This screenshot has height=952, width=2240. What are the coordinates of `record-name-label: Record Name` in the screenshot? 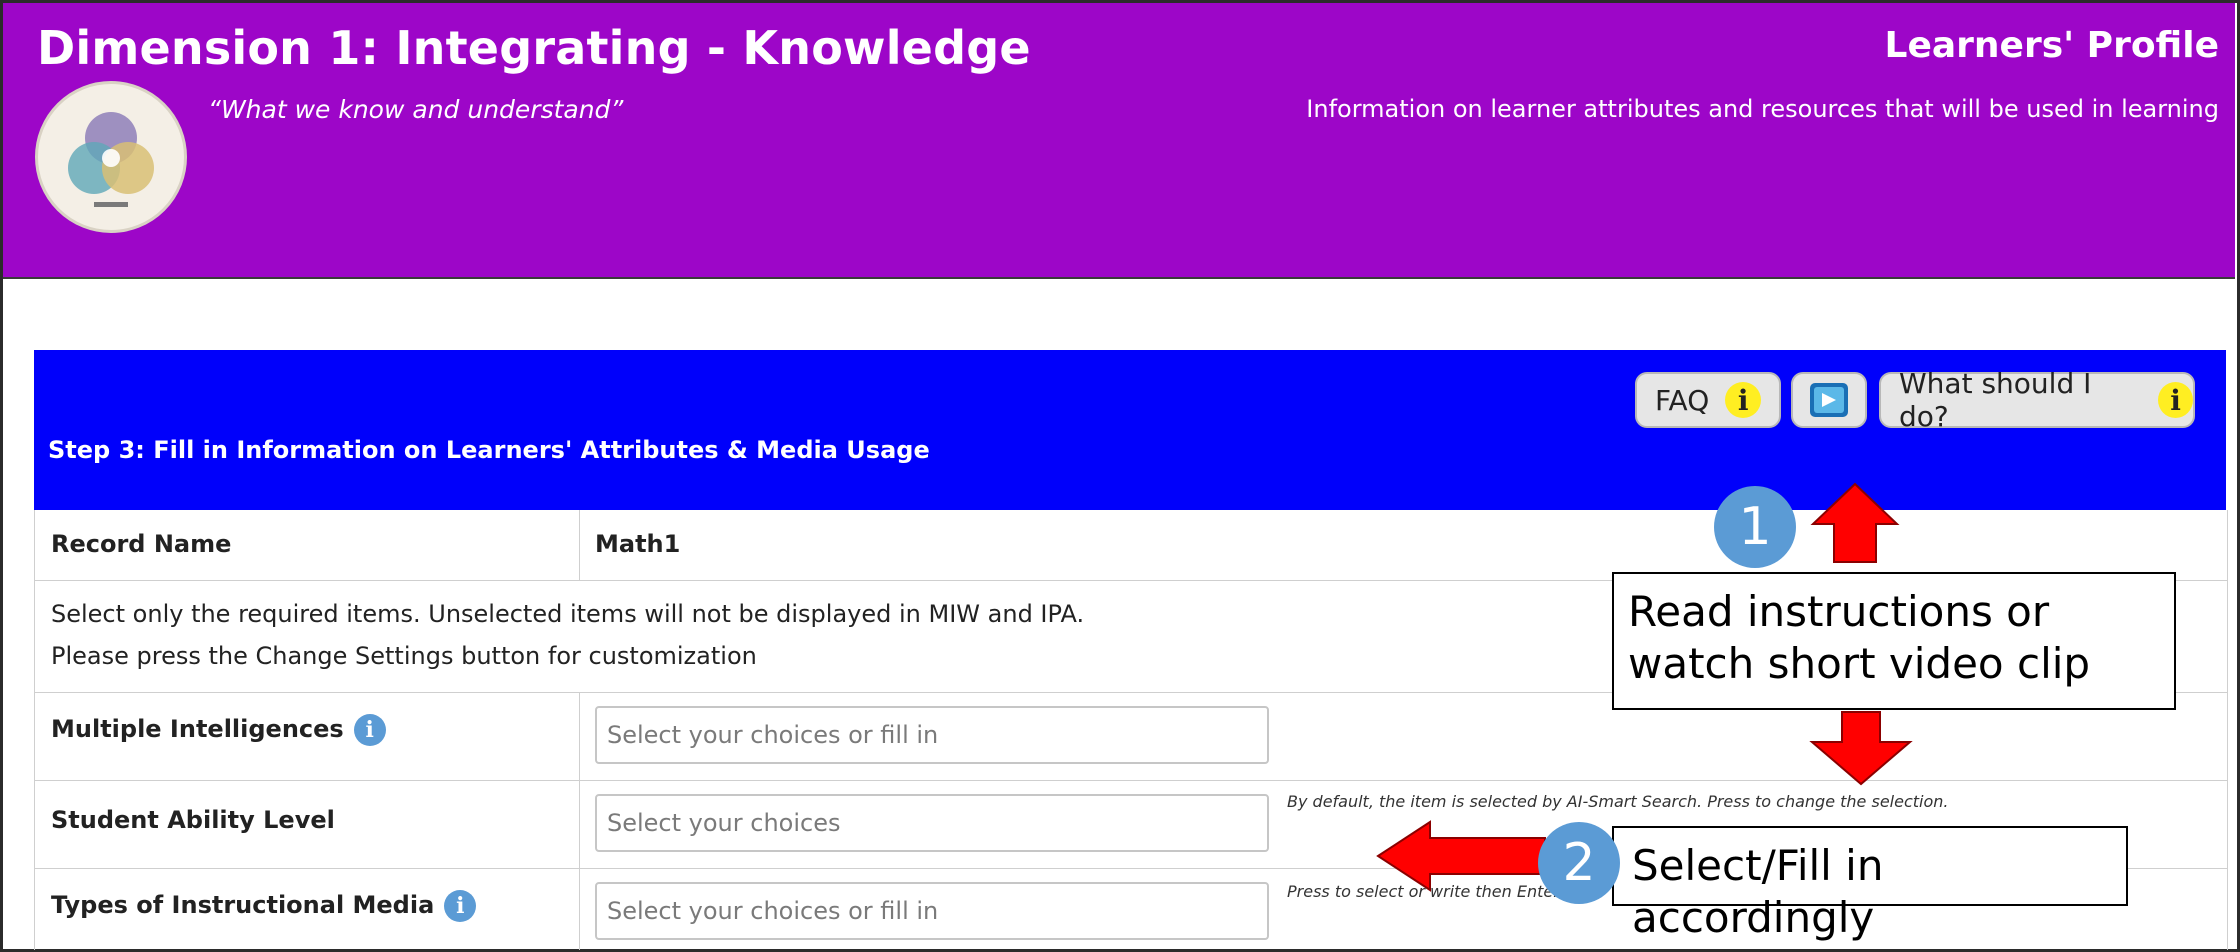 It's located at (141, 544).